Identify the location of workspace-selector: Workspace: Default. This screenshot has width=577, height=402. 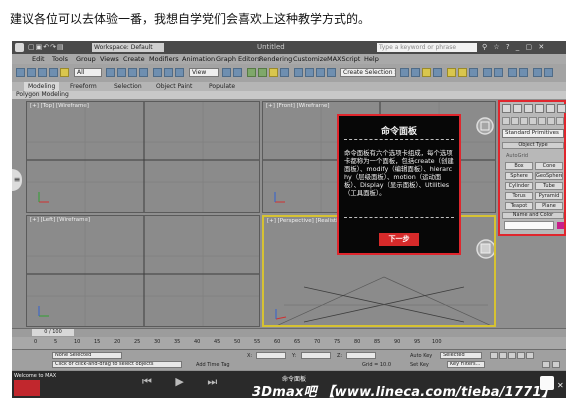
(128, 47).